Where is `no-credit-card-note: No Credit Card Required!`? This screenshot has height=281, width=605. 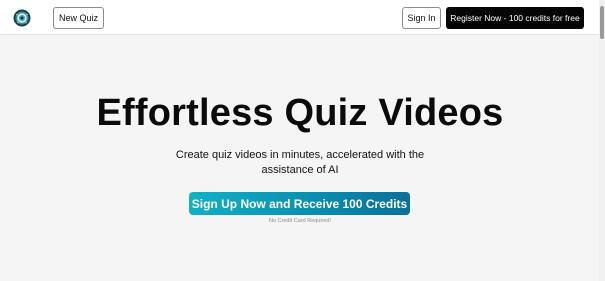 no-credit-card-note: No Credit Card Required! is located at coordinates (300, 221).